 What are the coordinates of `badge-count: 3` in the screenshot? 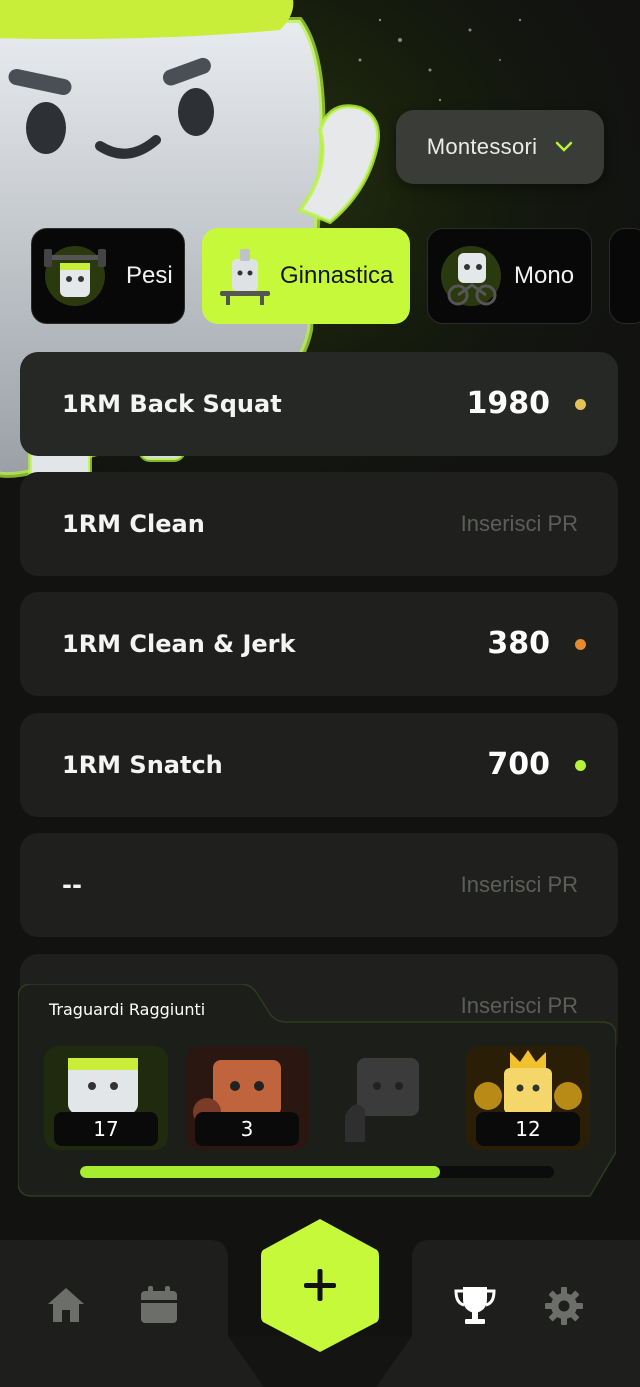 It's located at (247, 1129).